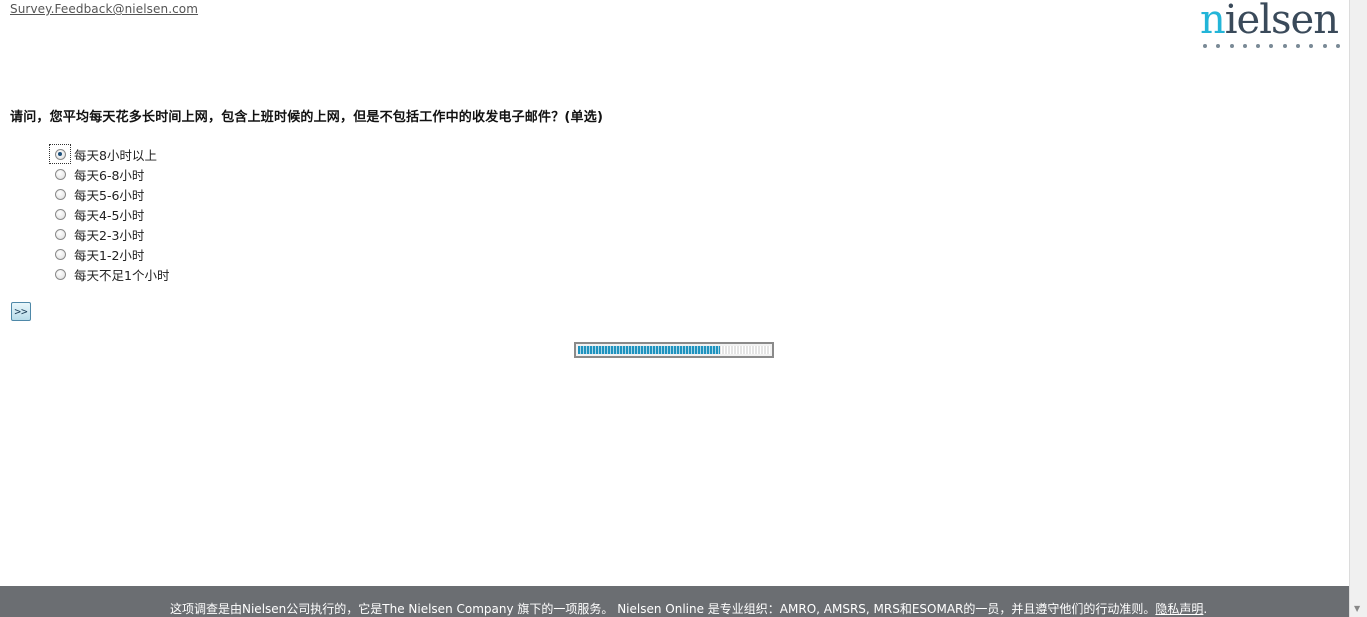  I want to click on answer-option: 每天不足1个小时, so click(109, 274).